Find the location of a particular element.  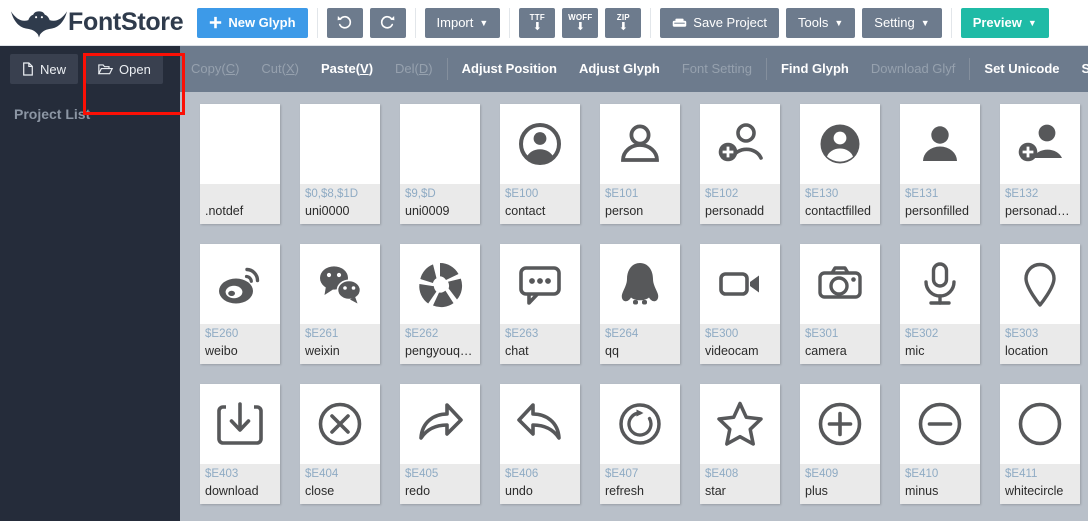

glyph-cell: $E410 minus is located at coordinates (940, 444).